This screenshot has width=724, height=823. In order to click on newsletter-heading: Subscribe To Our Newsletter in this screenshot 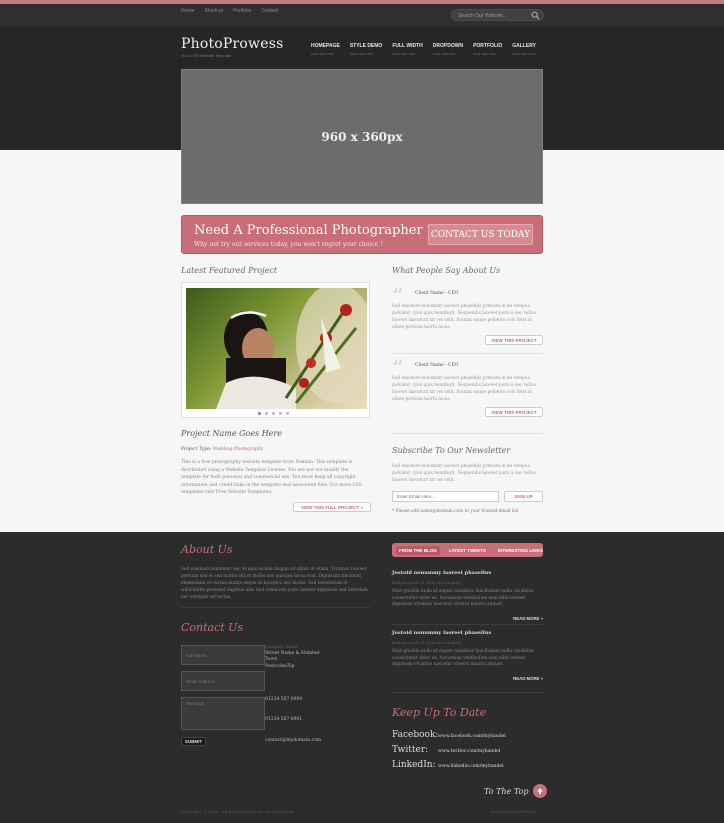, I will do `click(451, 450)`.